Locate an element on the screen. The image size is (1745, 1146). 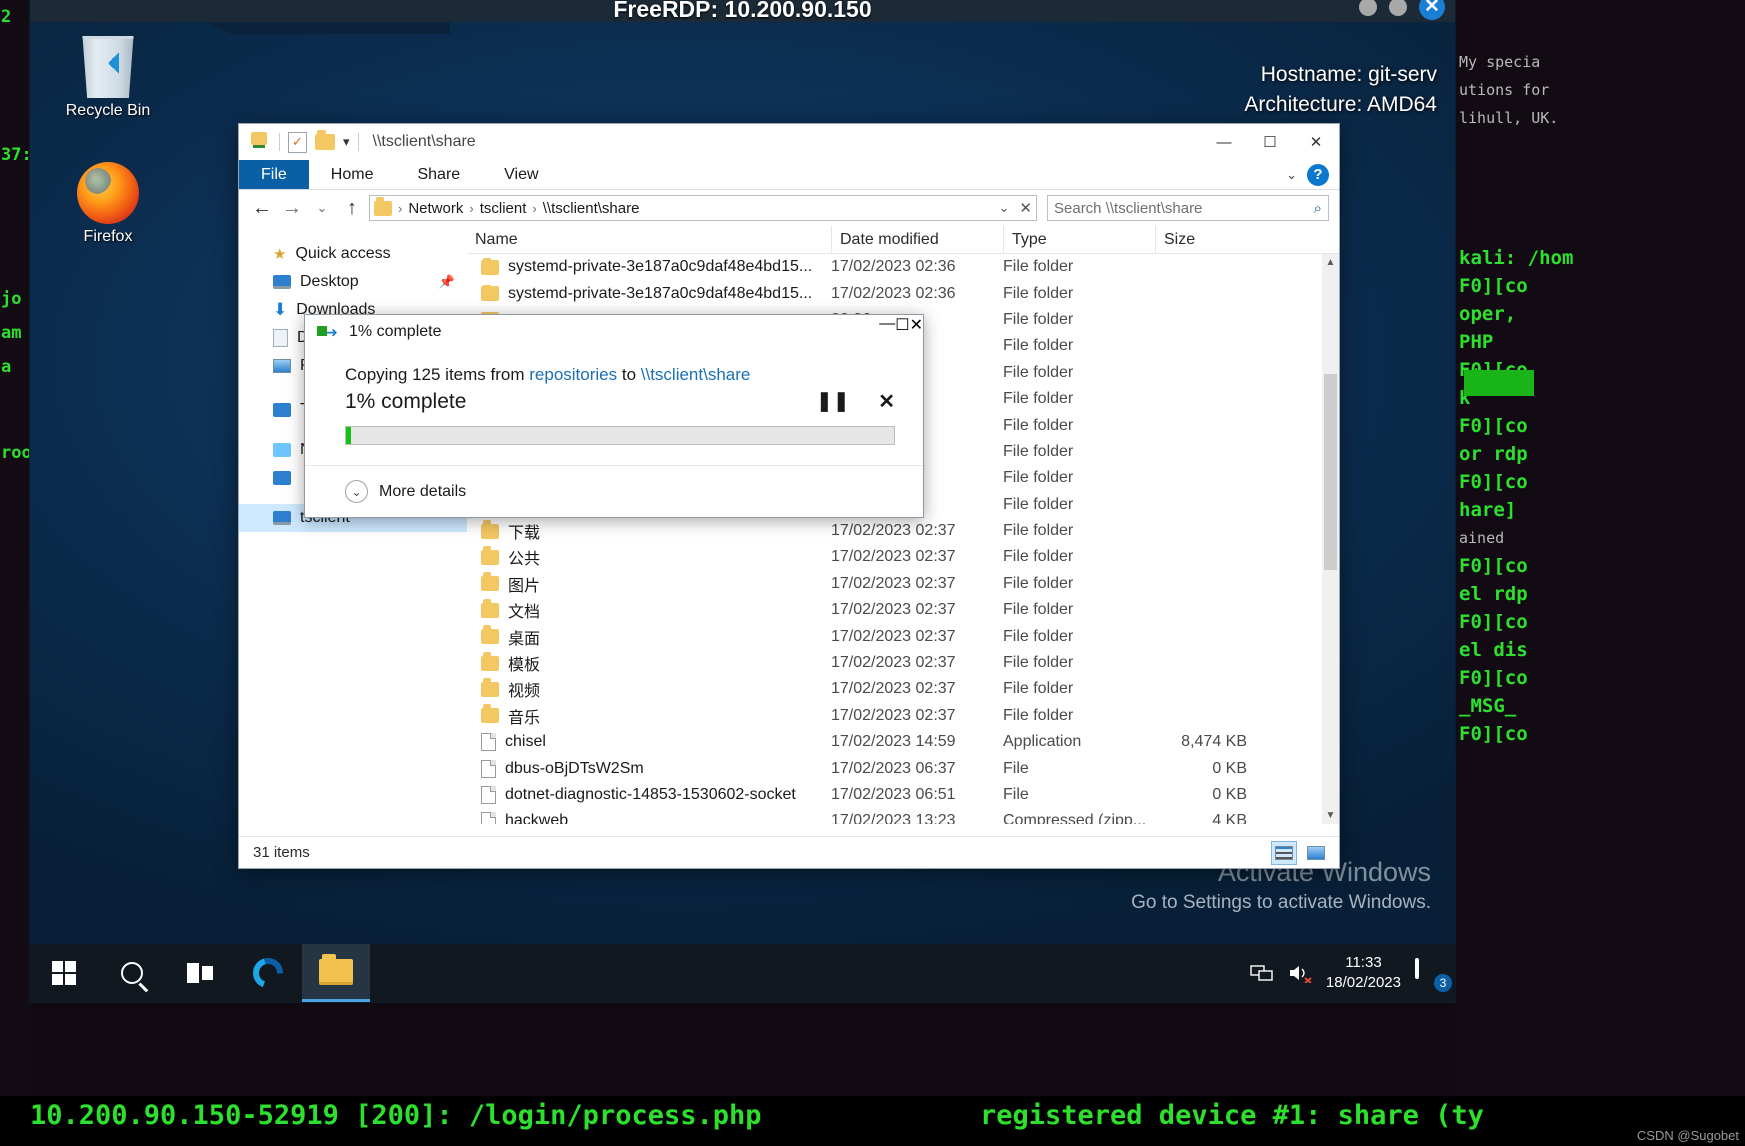
details-view-button is located at coordinates (1284, 852).